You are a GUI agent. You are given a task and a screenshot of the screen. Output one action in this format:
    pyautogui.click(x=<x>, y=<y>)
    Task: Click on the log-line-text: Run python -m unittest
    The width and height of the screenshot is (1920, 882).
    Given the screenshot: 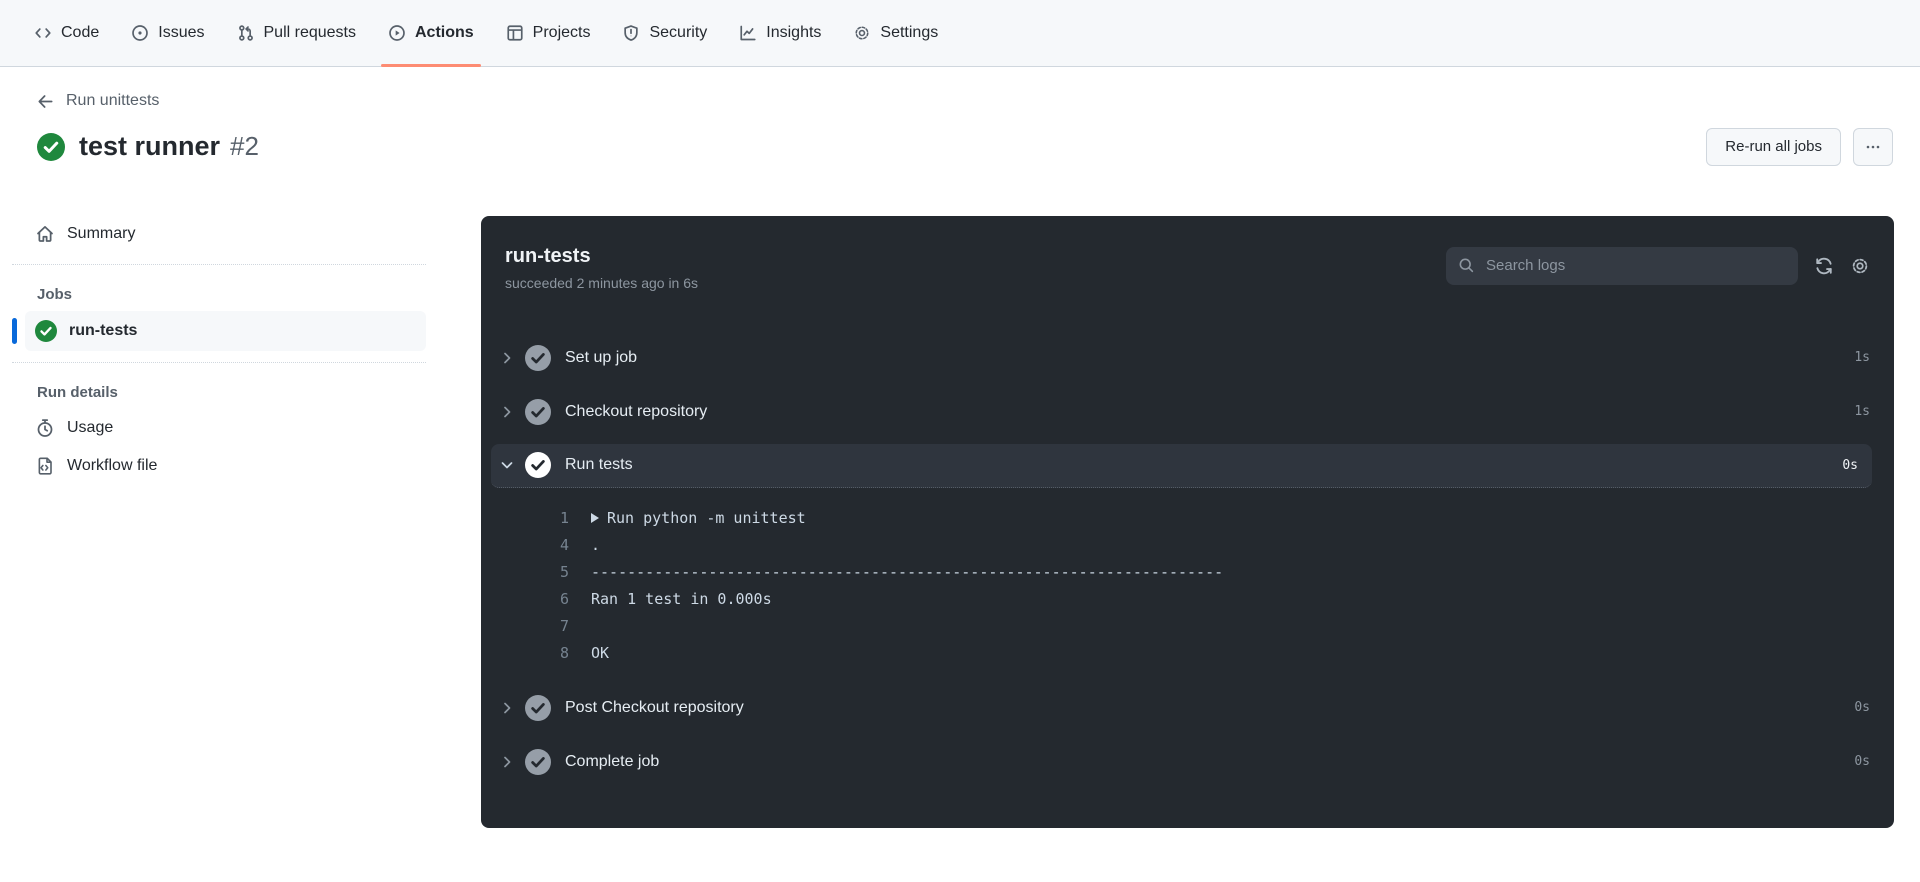 What is the action you would take?
    pyautogui.click(x=706, y=517)
    